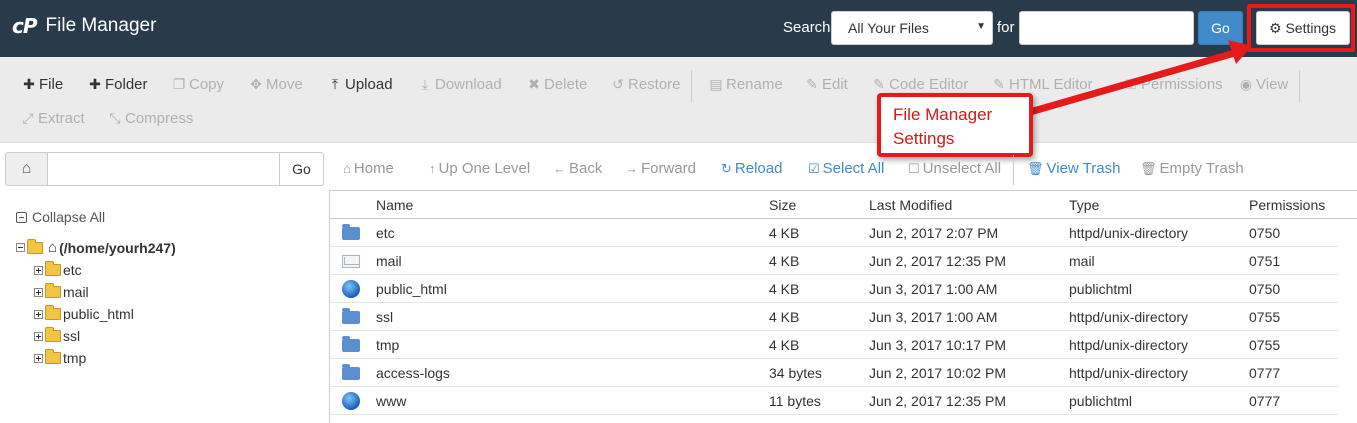 This screenshot has height=423, width=1357. What do you see at coordinates (1303, 28) in the screenshot?
I see `settings-button: ⚙ Settings` at bounding box center [1303, 28].